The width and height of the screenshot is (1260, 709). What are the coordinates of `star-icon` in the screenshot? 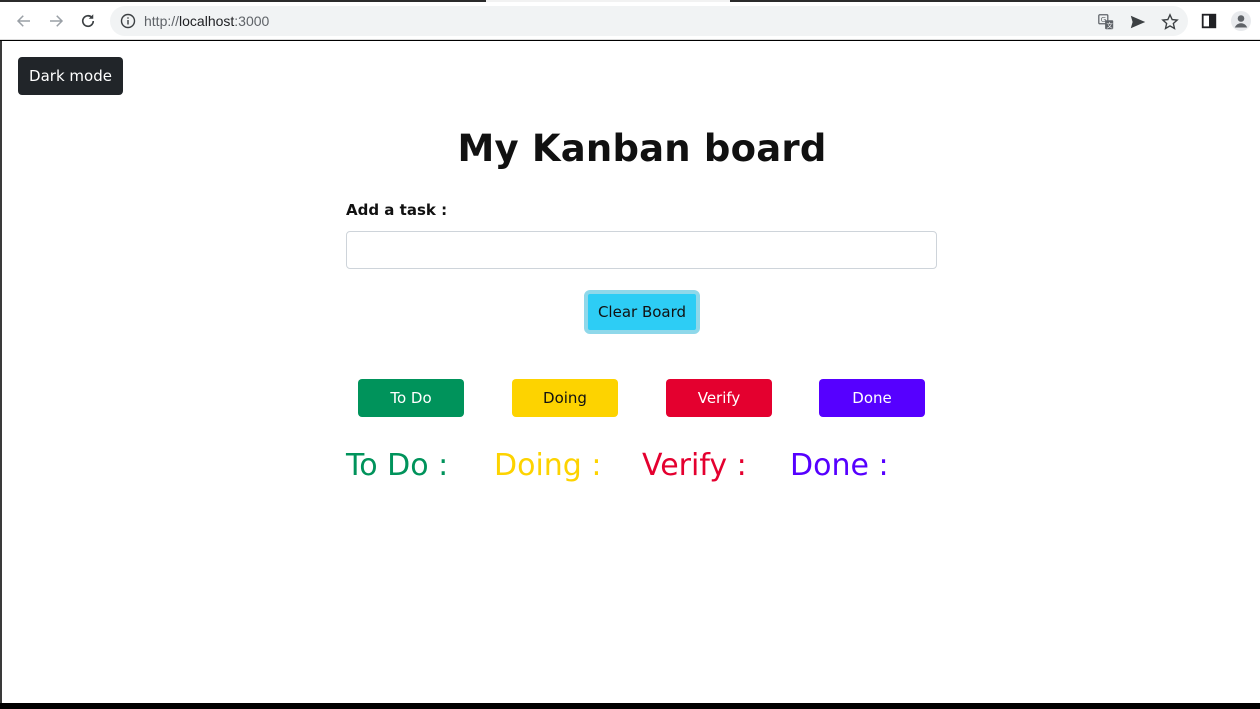 It's located at (1170, 22).